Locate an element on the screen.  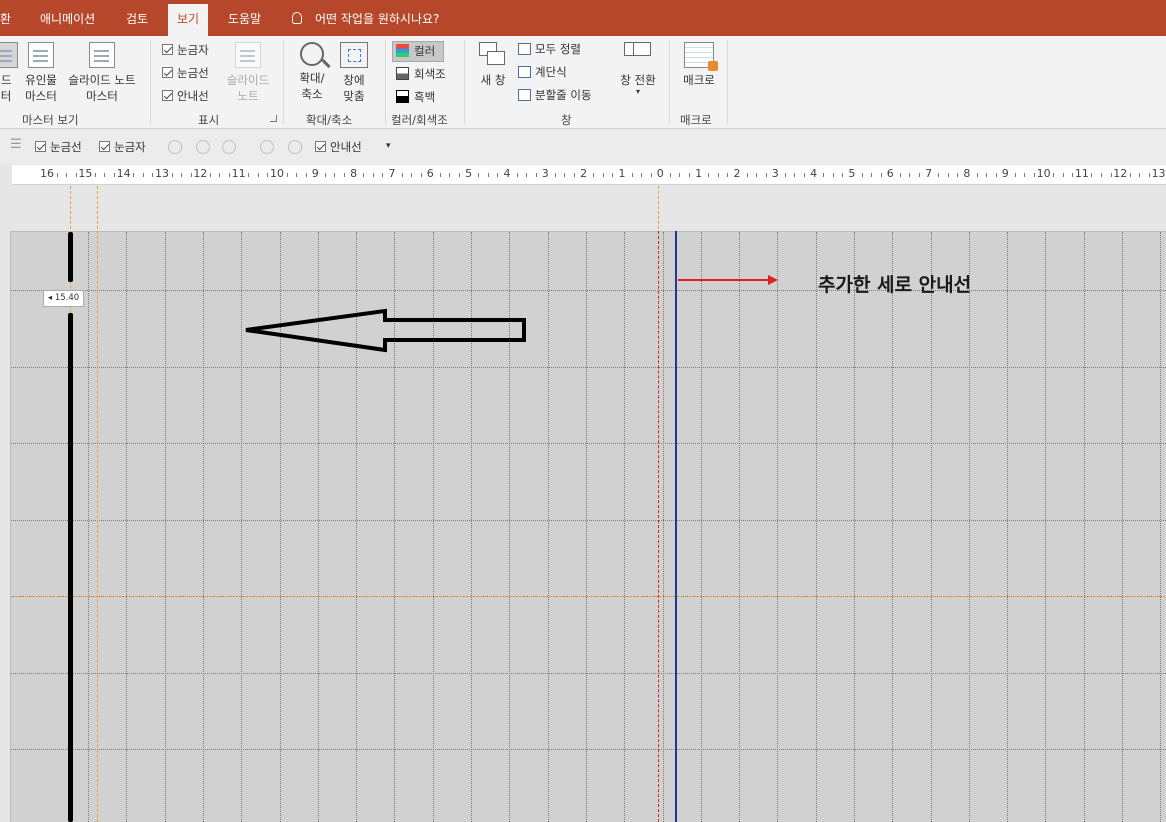
left-arrow-shape is located at coordinates (385, 330).